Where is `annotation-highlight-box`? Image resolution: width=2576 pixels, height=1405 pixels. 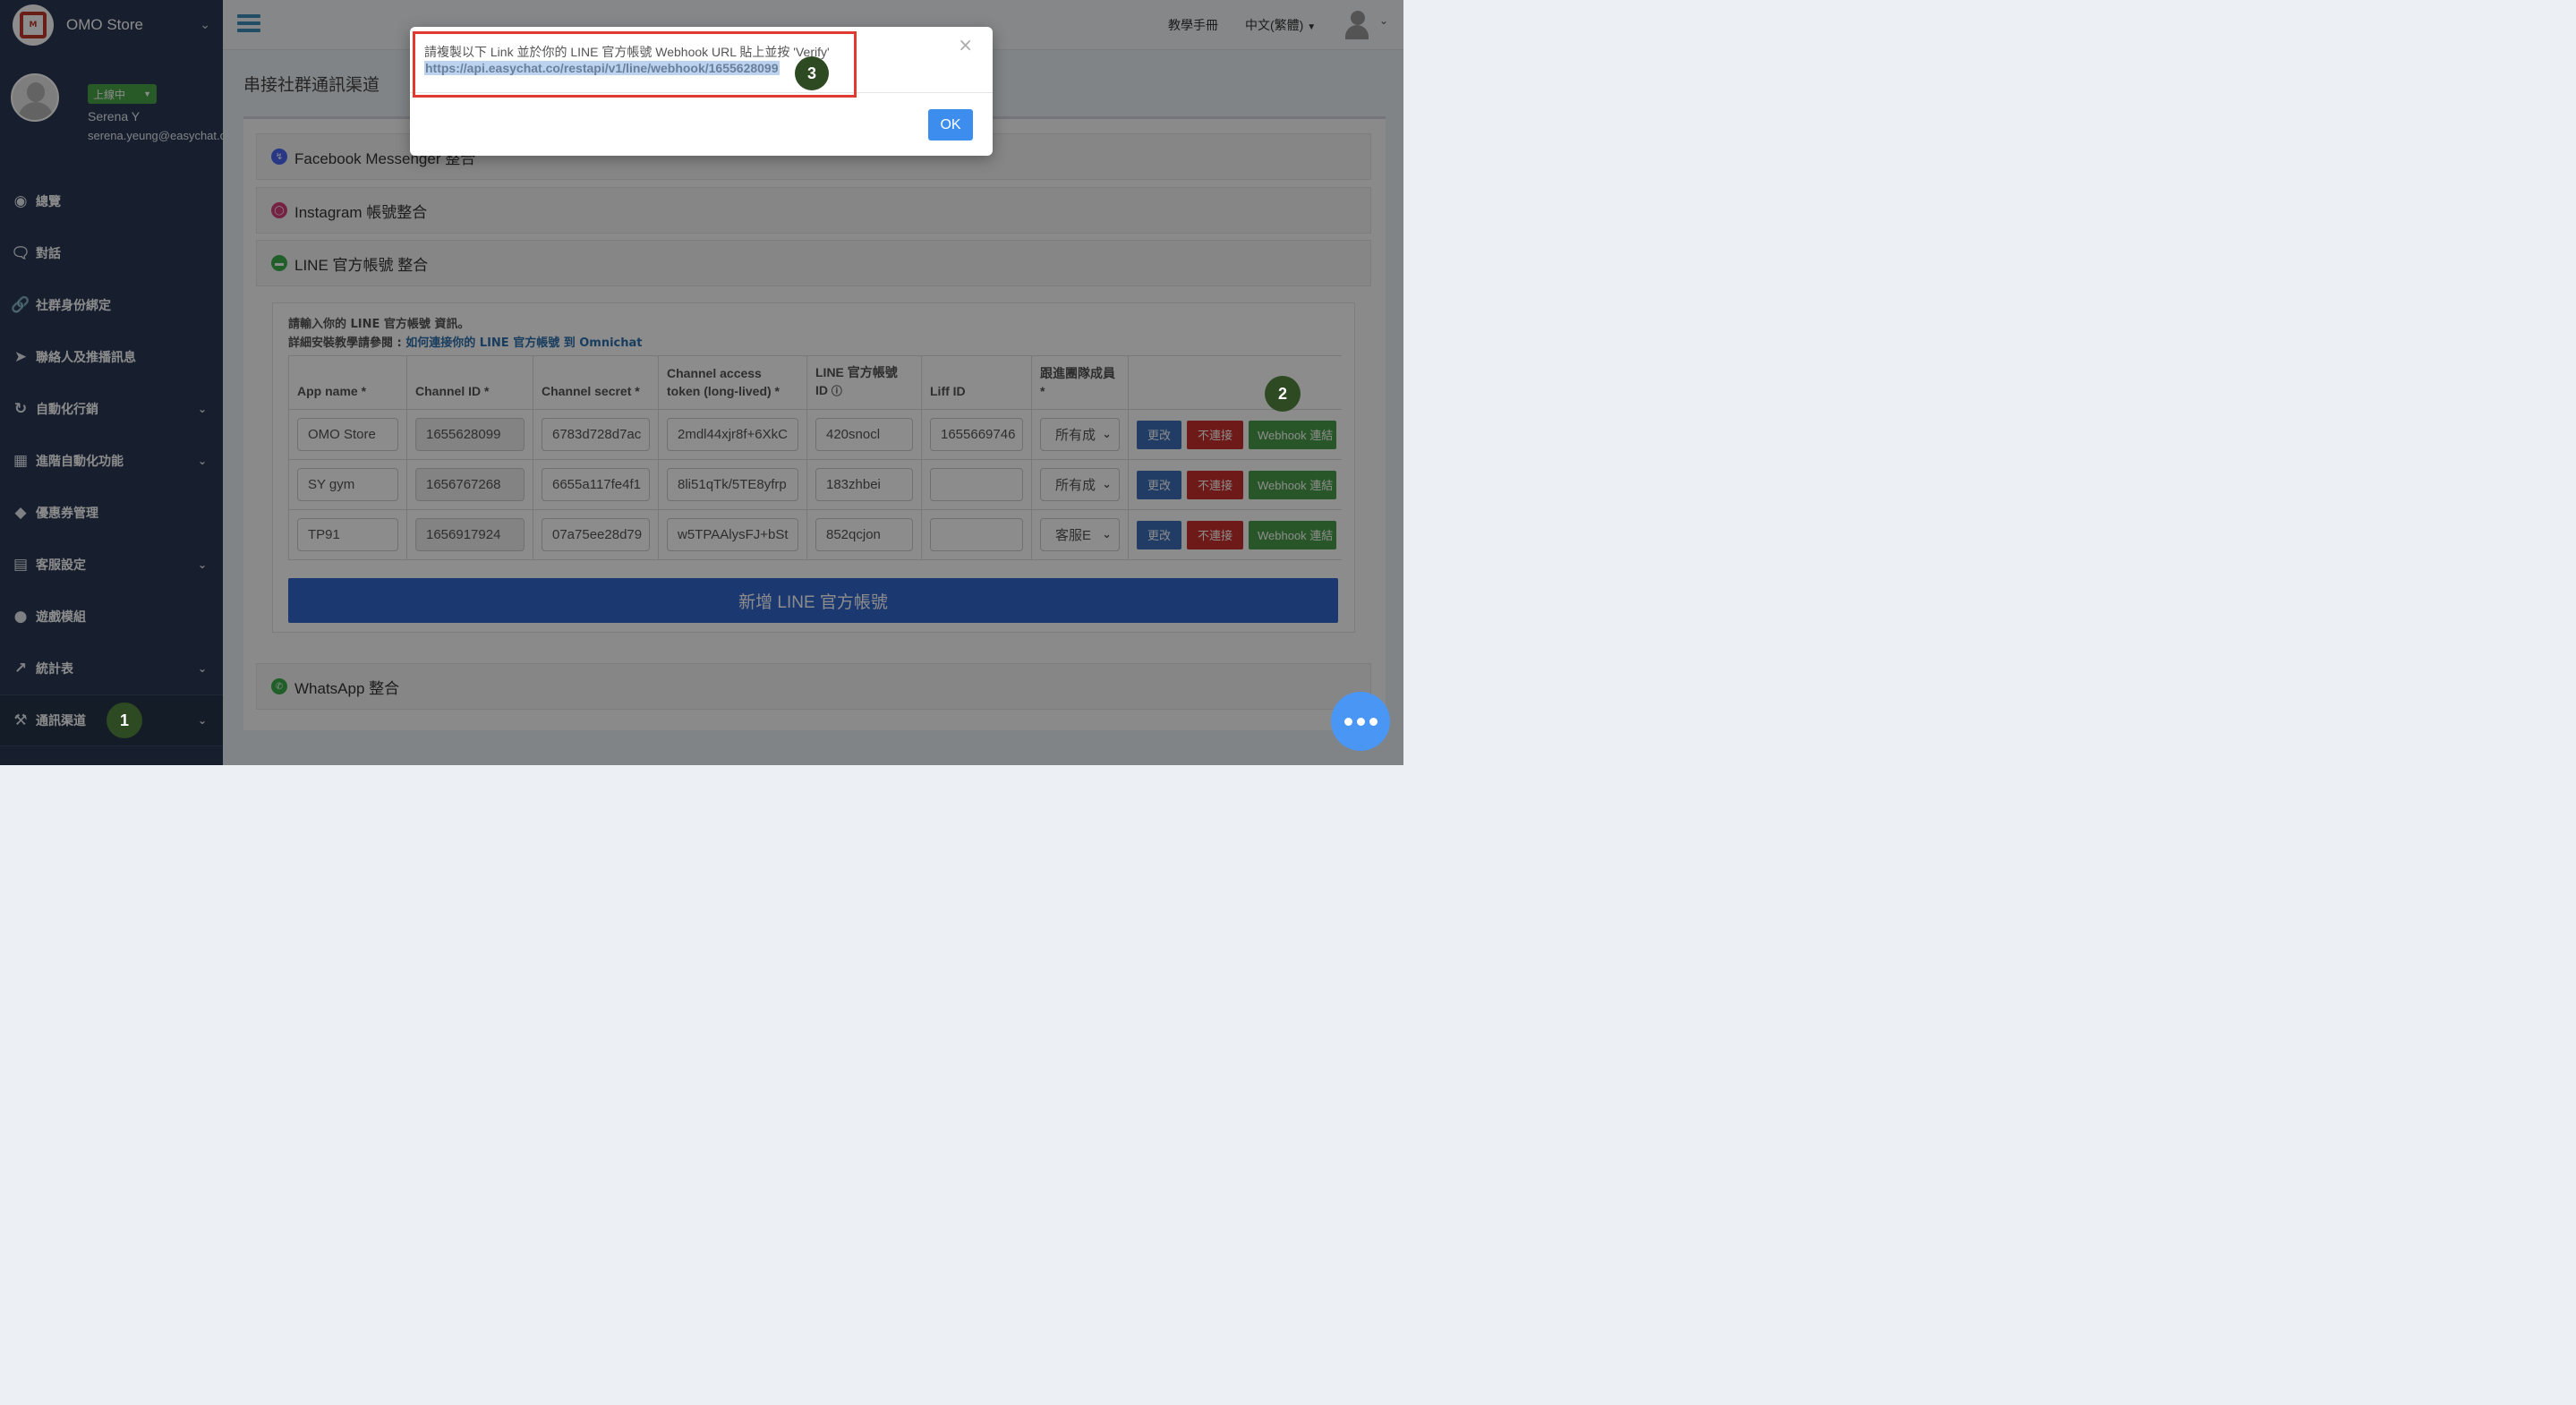
annotation-highlight-box is located at coordinates (635, 64).